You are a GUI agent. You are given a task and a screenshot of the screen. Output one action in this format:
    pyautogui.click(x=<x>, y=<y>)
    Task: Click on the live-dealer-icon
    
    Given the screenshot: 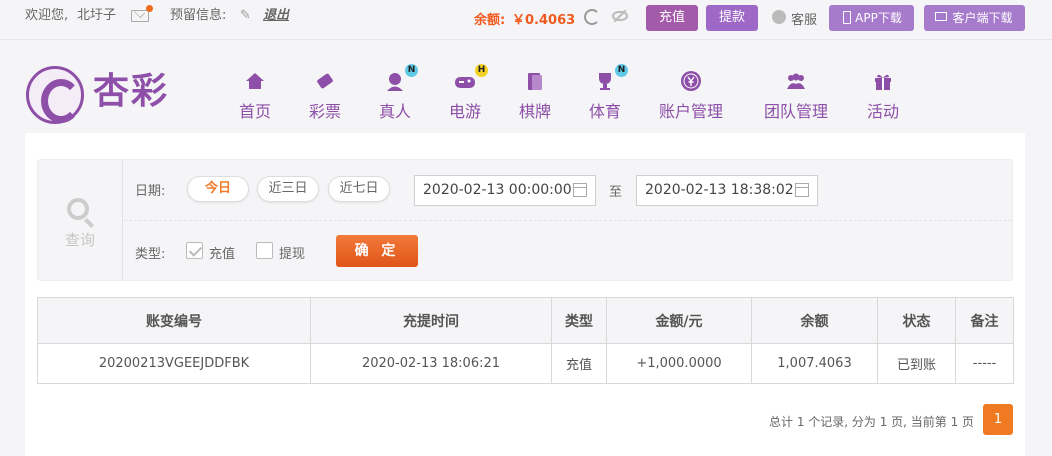 What is the action you would take?
    pyautogui.click(x=395, y=82)
    